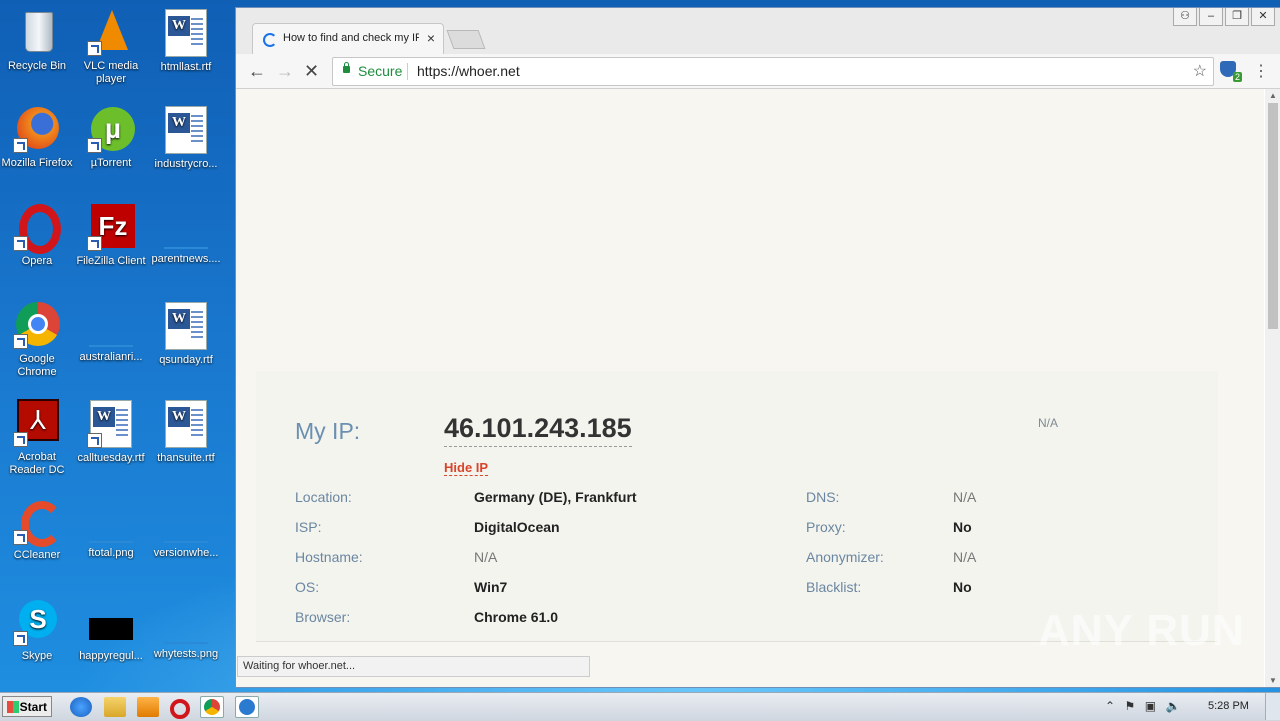 The height and width of the screenshot is (721, 1280). I want to click on desktop-icon-htmllast: W htmllast.rtf, so click(186, 41).